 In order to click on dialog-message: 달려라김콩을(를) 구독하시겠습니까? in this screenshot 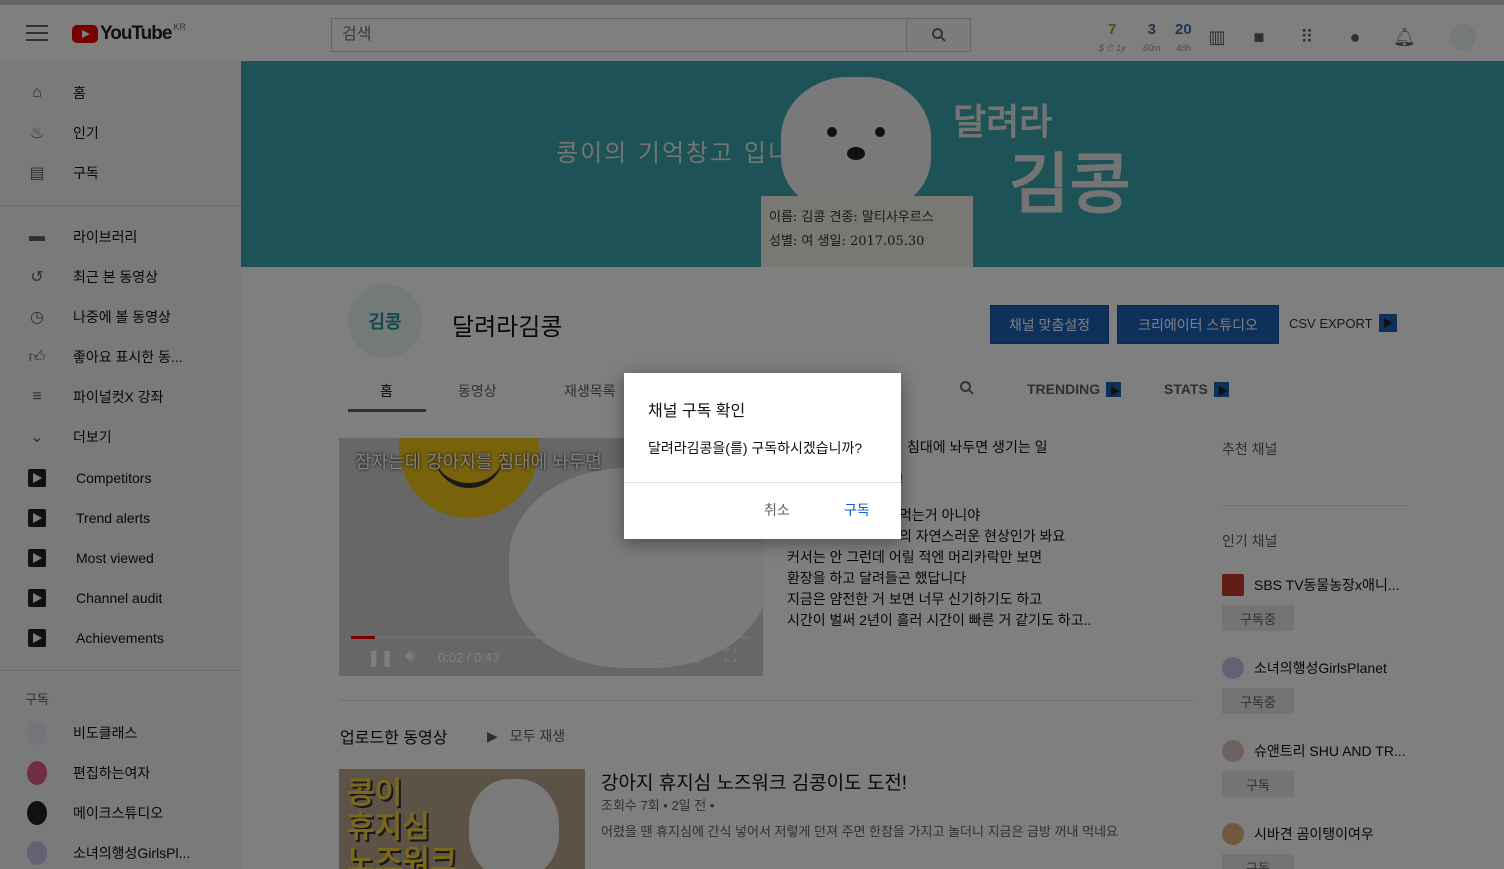, I will do `click(755, 448)`.